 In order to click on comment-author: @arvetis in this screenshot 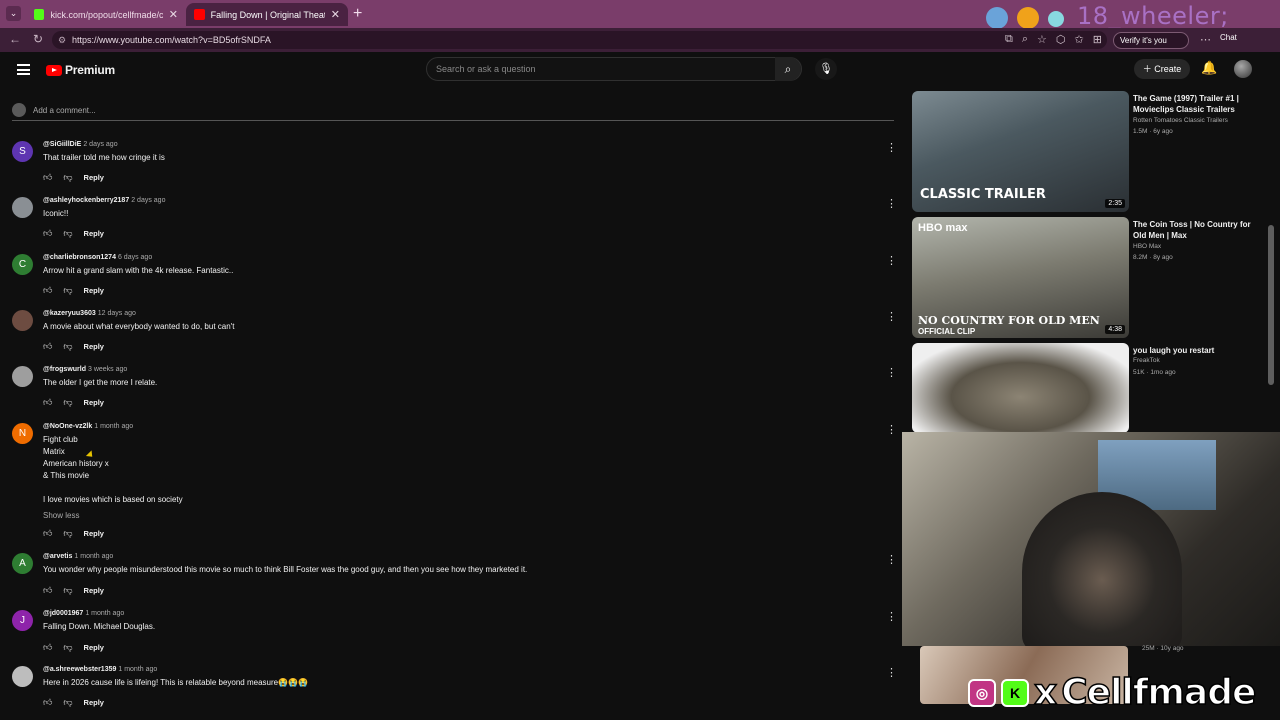, I will do `click(57, 556)`.